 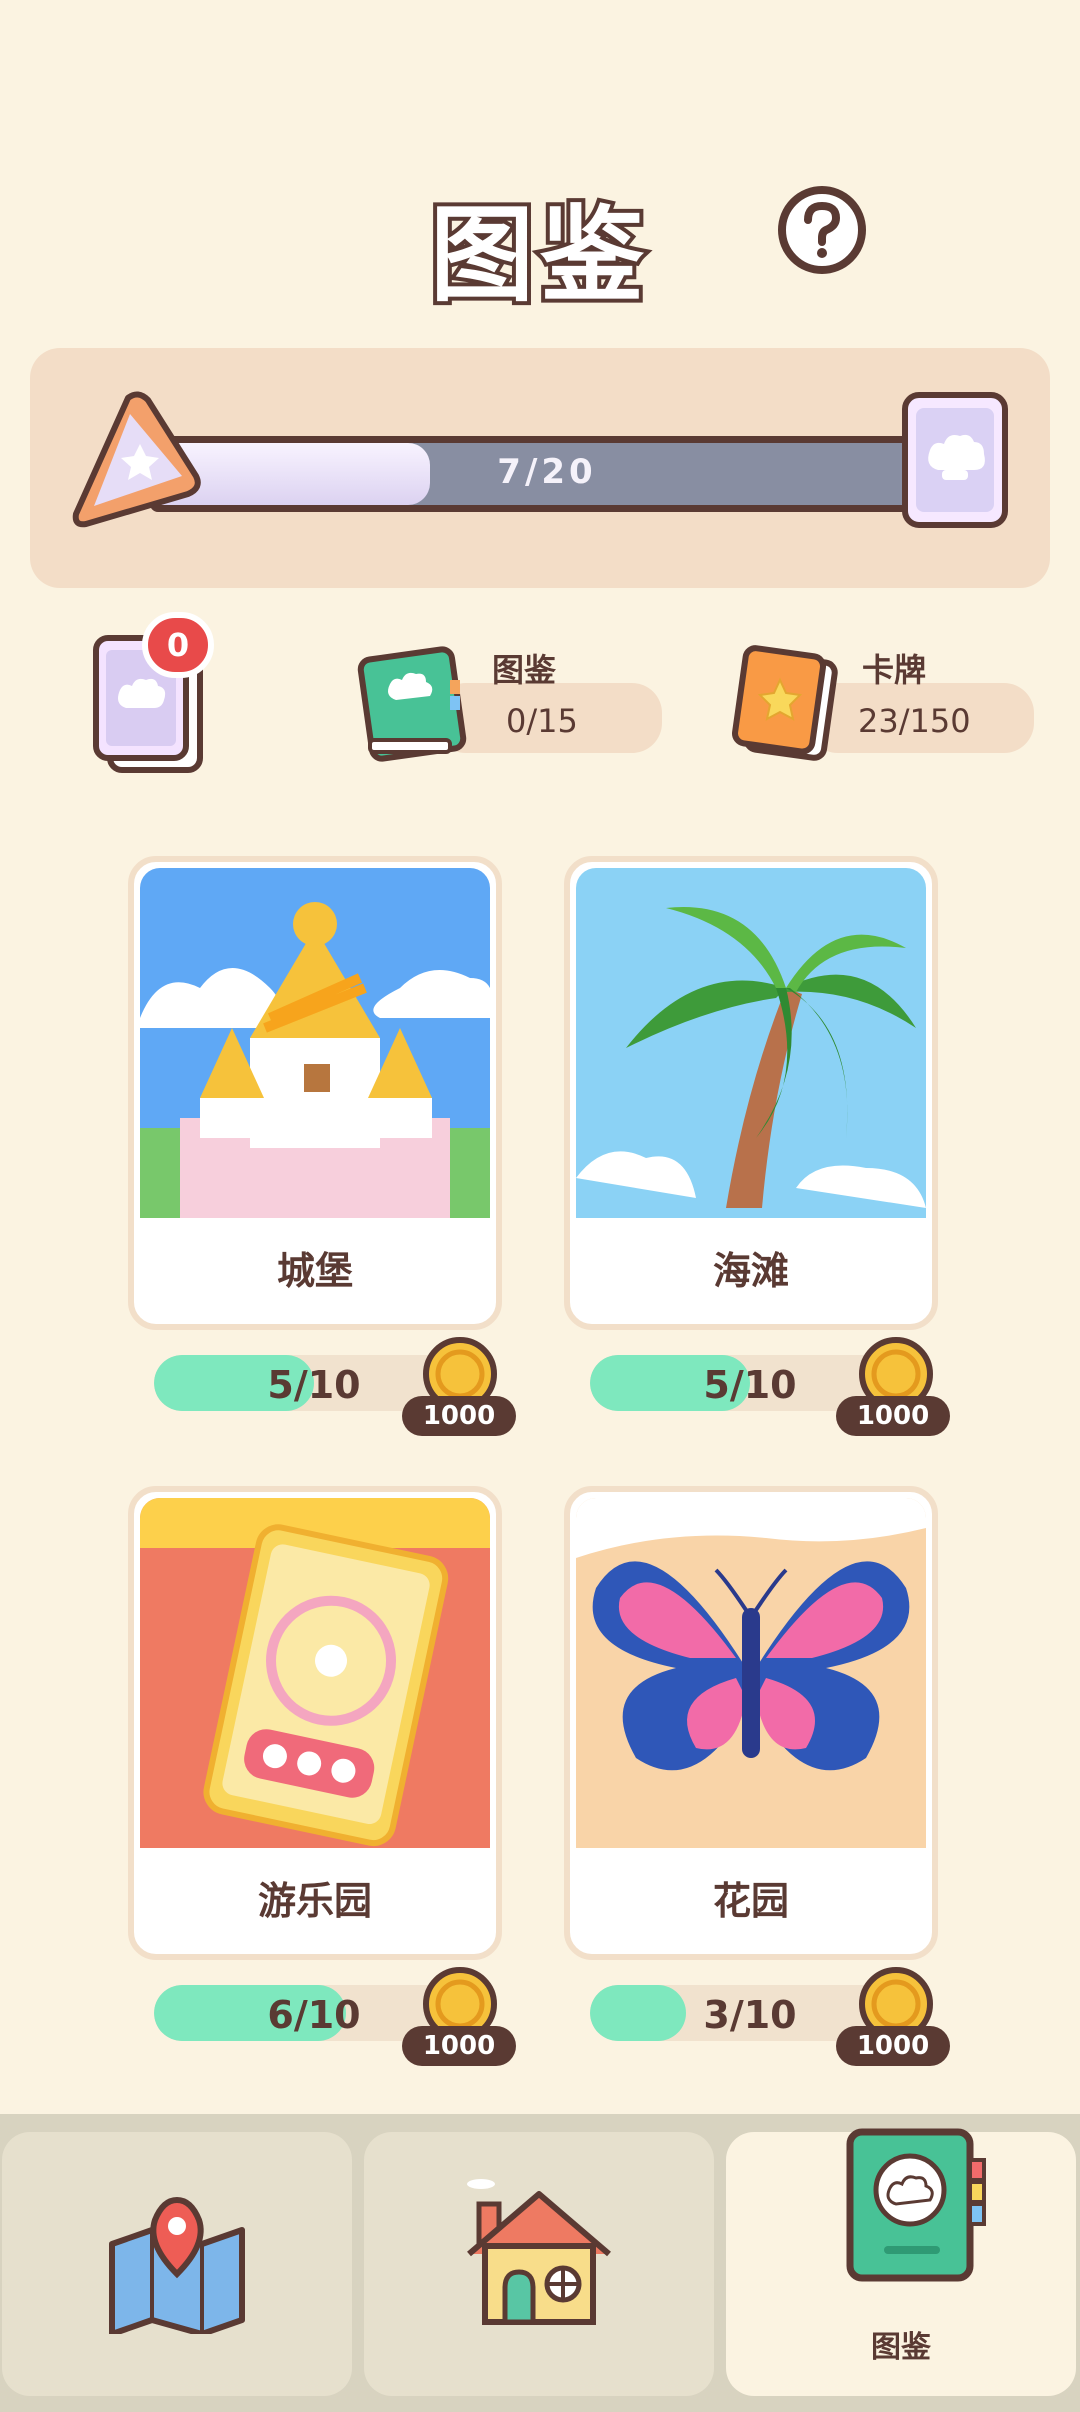 I want to click on nav-tab-home, so click(x=539, y=2264).